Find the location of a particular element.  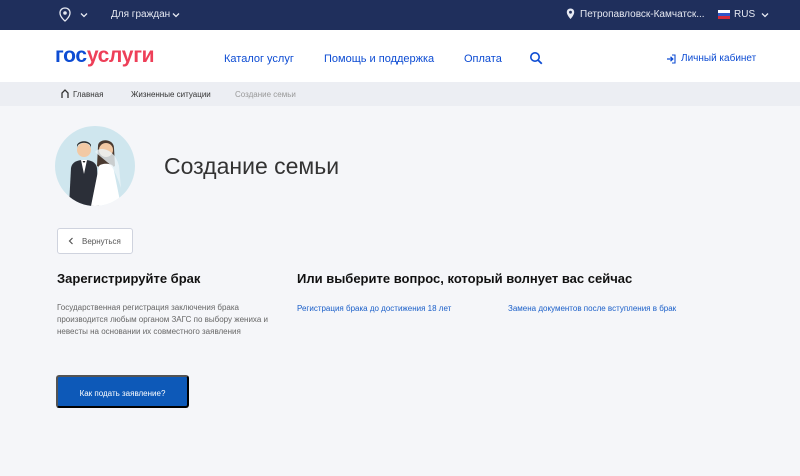

question-link-under-18: Регистрация брака до достижения 18 лет is located at coordinates (374, 308).